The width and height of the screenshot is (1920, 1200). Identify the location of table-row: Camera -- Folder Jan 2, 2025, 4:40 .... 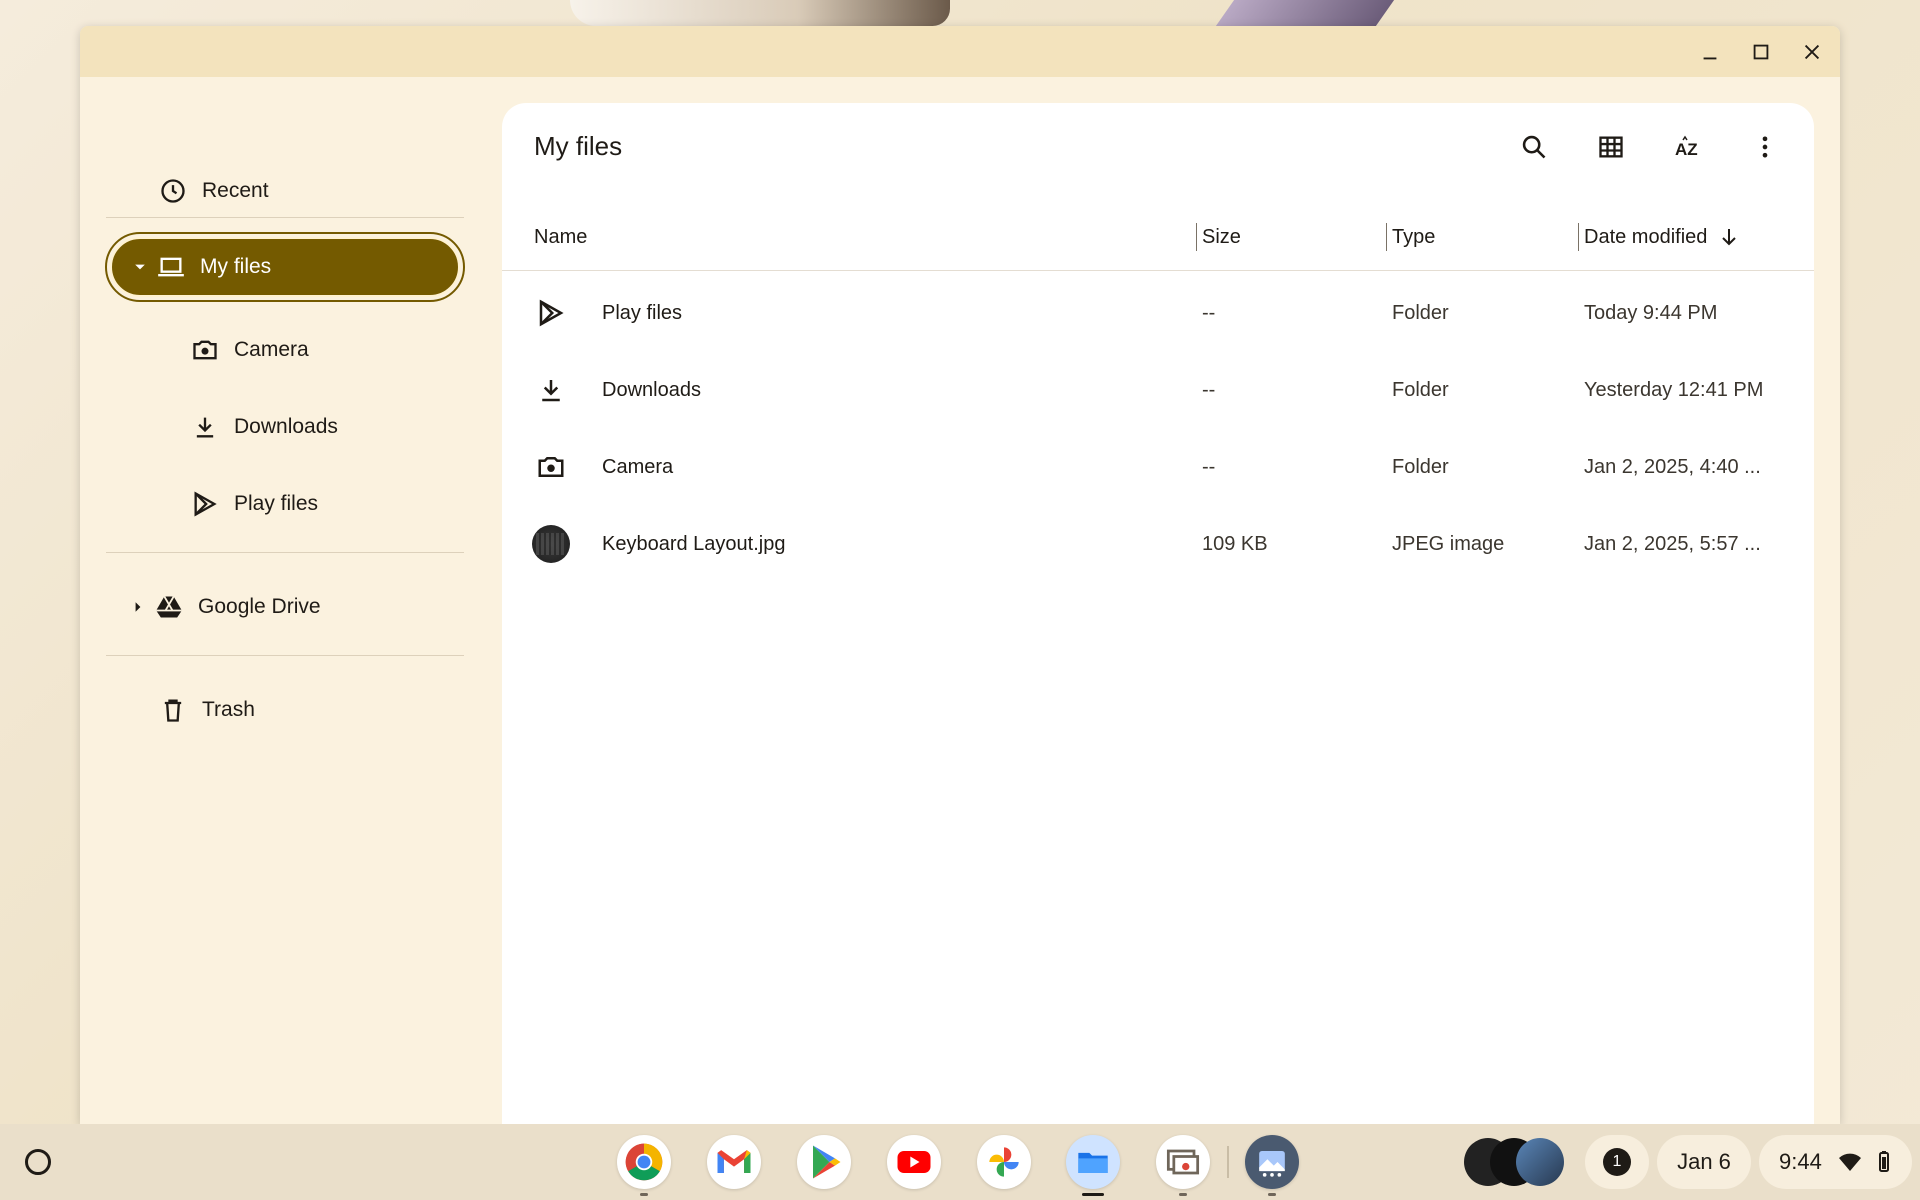
(1158, 467).